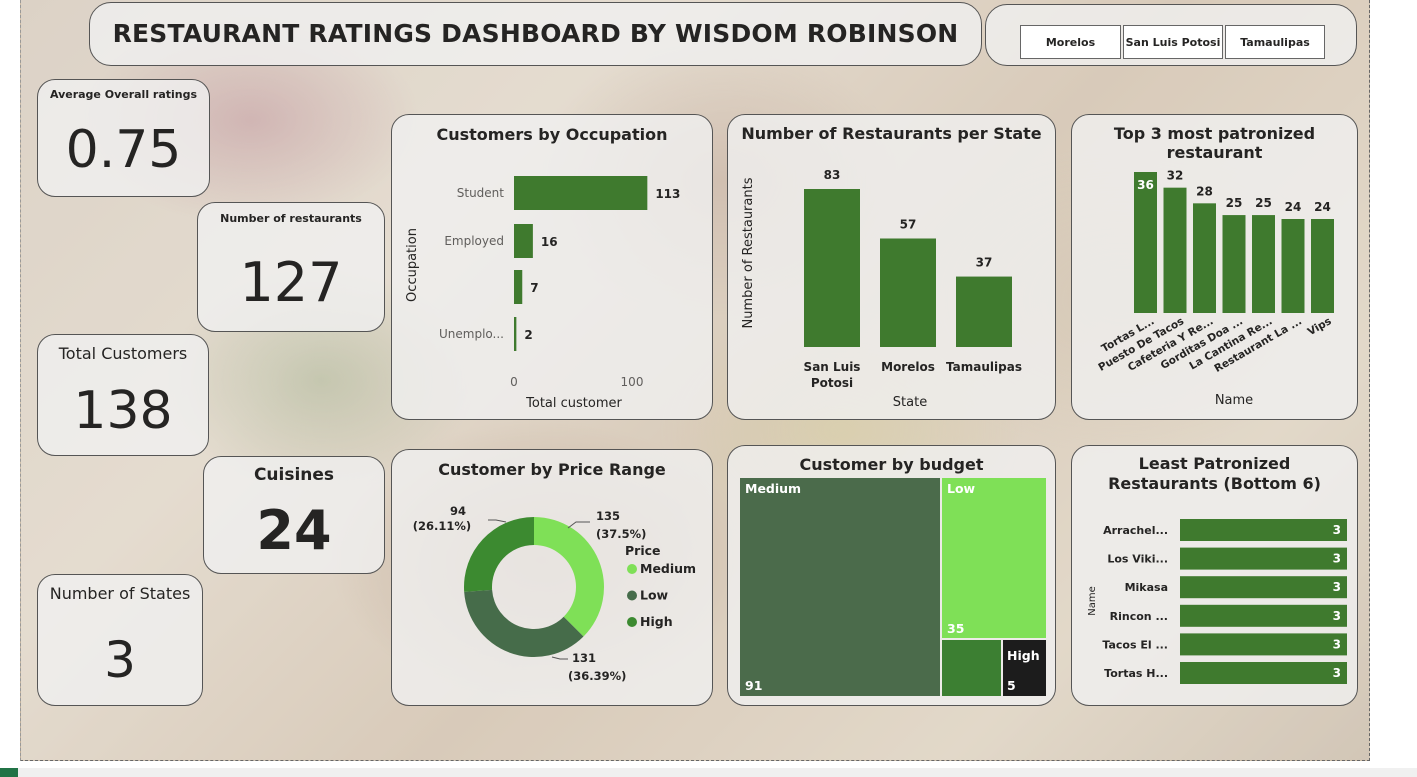 Image resolution: width=1417 pixels, height=777 pixels. What do you see at coordinates (1204, 191) in the screenshot?
I see `data-label: 28` at bounding box center [1204, 191].